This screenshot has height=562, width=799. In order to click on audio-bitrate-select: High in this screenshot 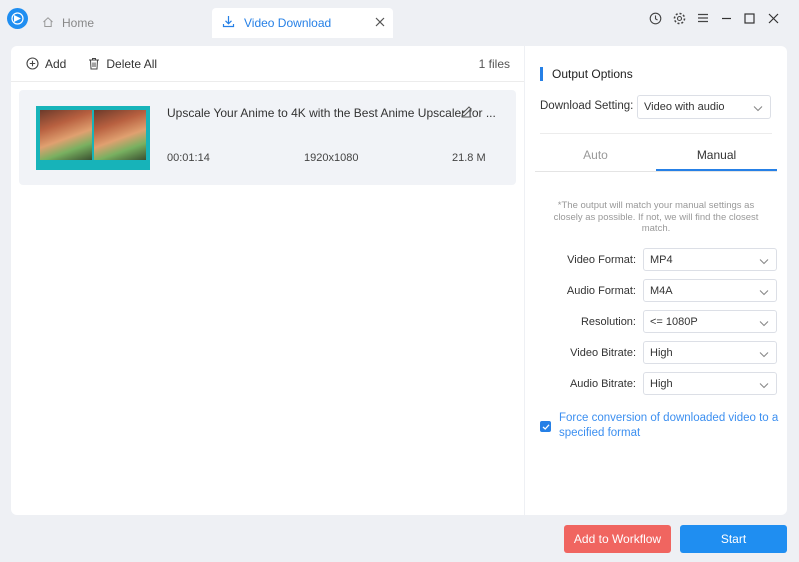, I will do `click(710, 383)`.